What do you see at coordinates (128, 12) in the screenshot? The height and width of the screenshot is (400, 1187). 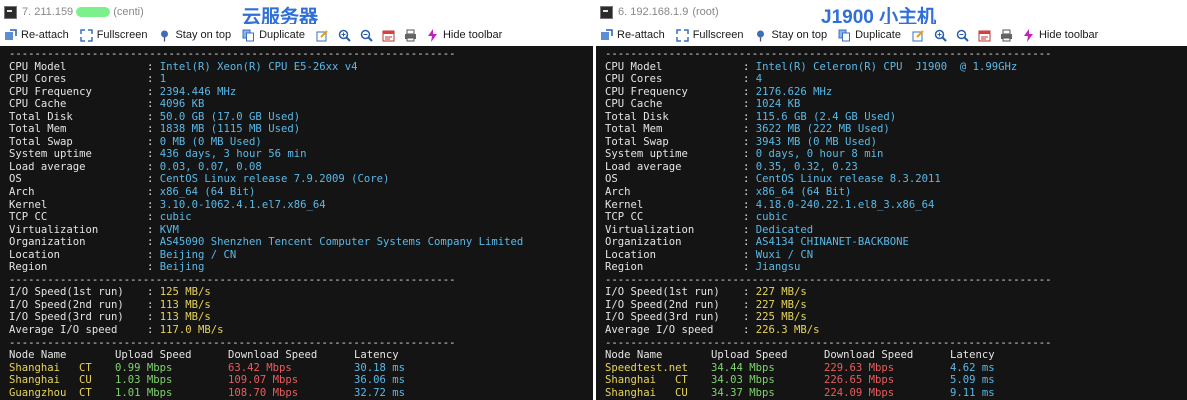 I see `tab-user: (centi)` at bounding box center [128, 12].